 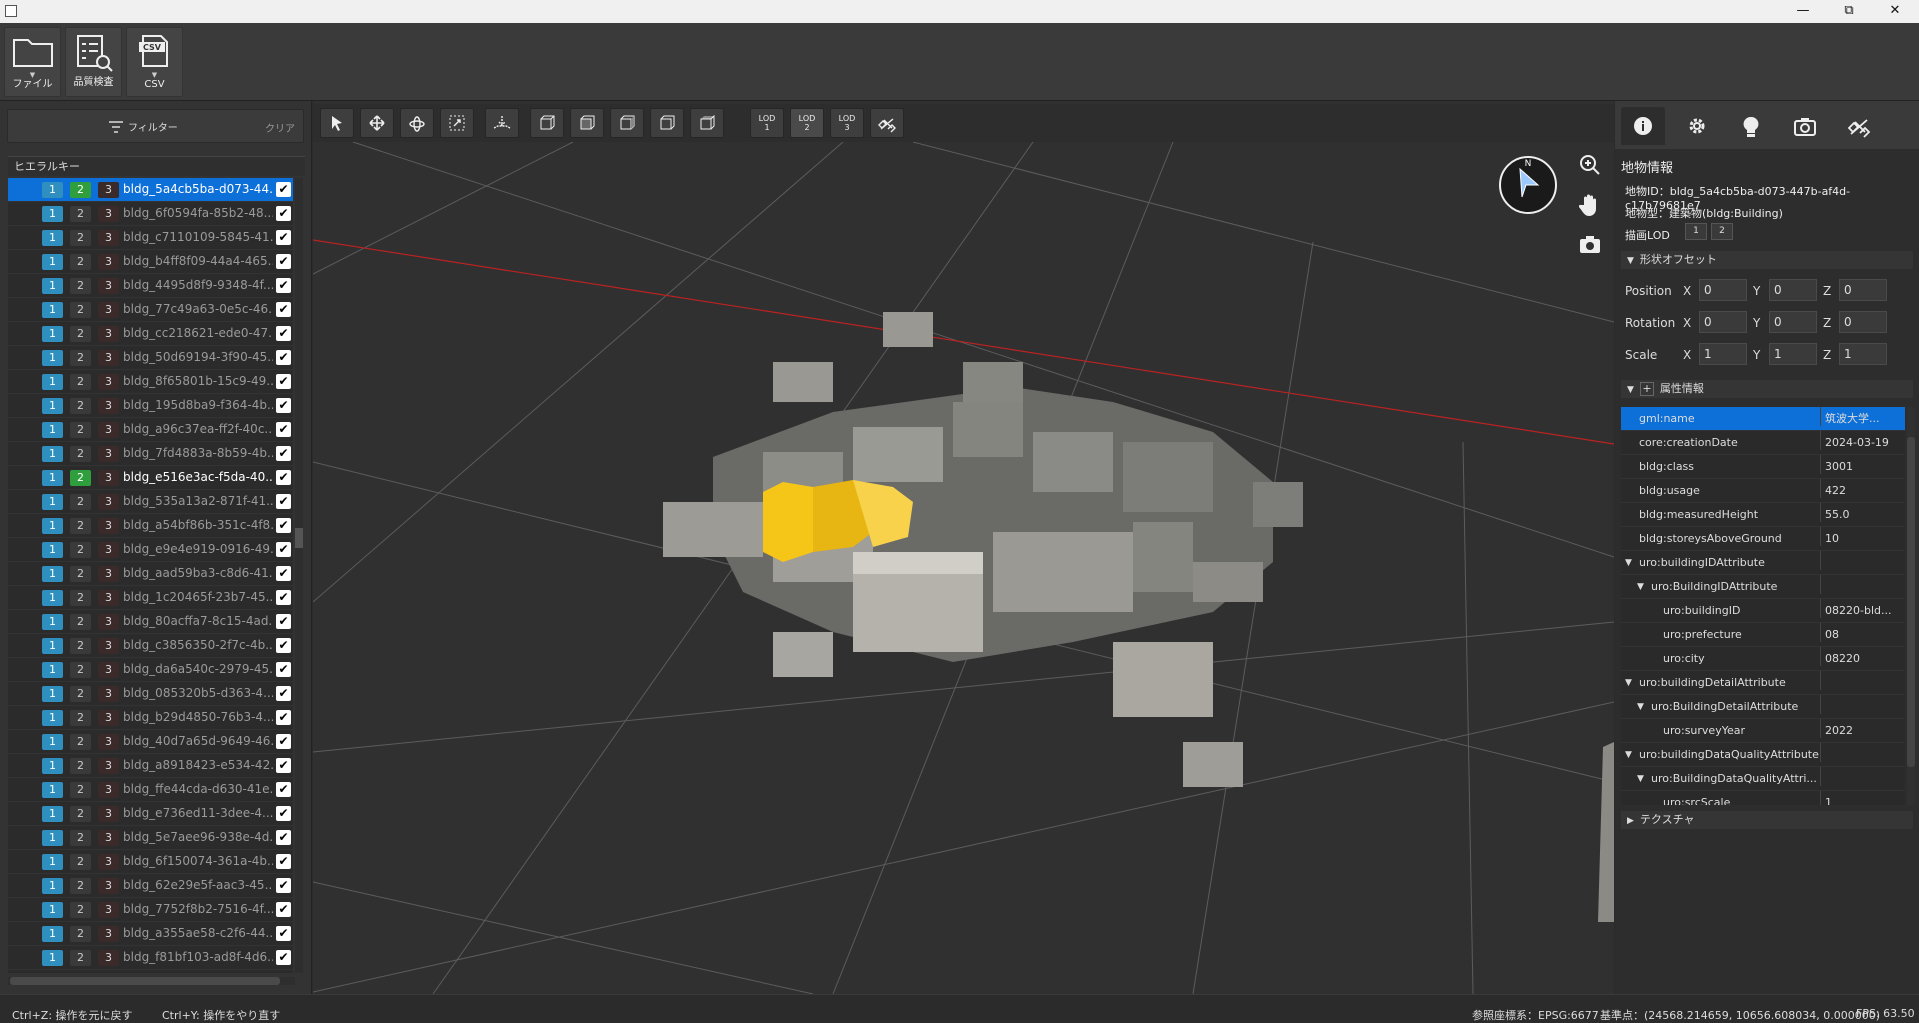 I want to click on attribute-value: 2022, so click(x=1861, y=728).